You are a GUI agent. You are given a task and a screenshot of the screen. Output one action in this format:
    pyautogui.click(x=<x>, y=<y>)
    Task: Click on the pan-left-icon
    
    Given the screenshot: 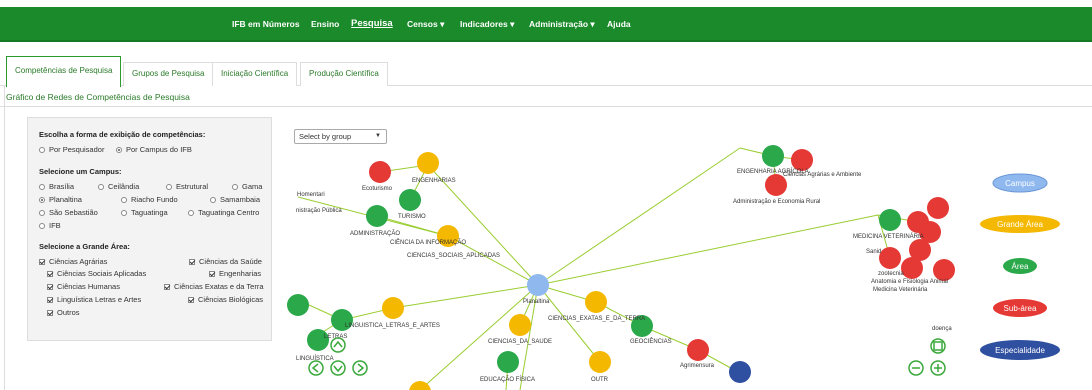 What is the action you would take?
    pyautogui.click(x=316, y=368)
    